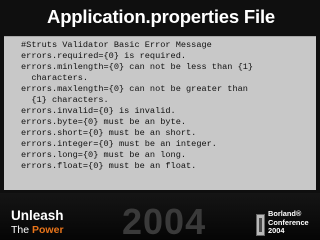 This screenshot has width=320, height=240. I want to click on code-line: errors.long={0} must be an long., so click(104, 155).